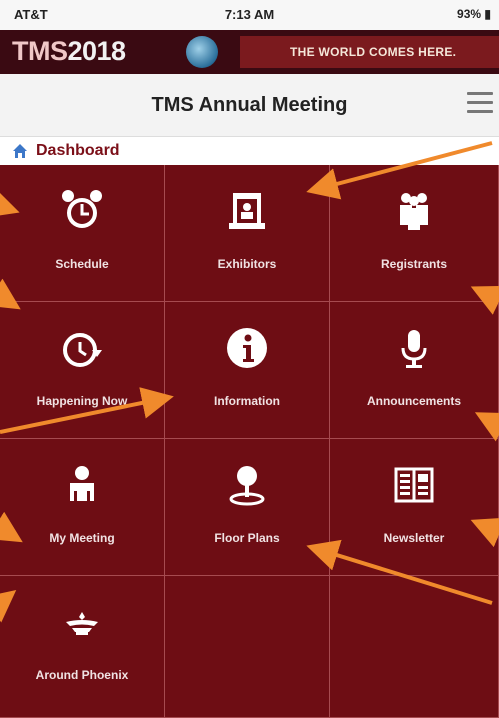 The height and width of the screenshot is (718, 499). Describe the element at coordinates (469, 14) in the screenshot. I see `battery-percent: 93%` at that location.